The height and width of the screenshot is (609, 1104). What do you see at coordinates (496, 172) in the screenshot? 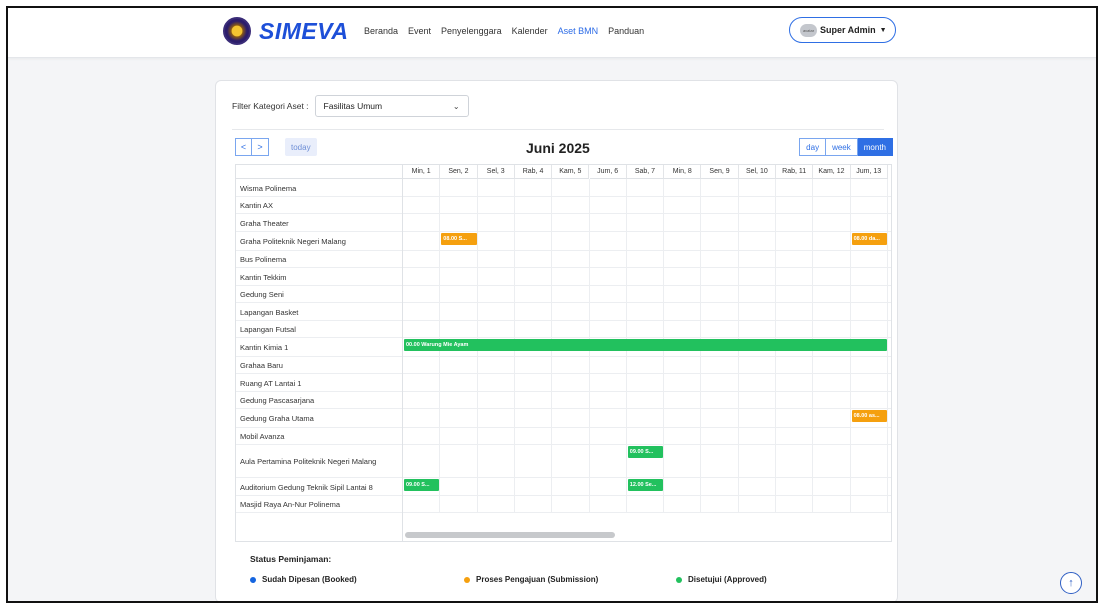
I see `day-header: Sel, 3` at bounding box center [496, 172].